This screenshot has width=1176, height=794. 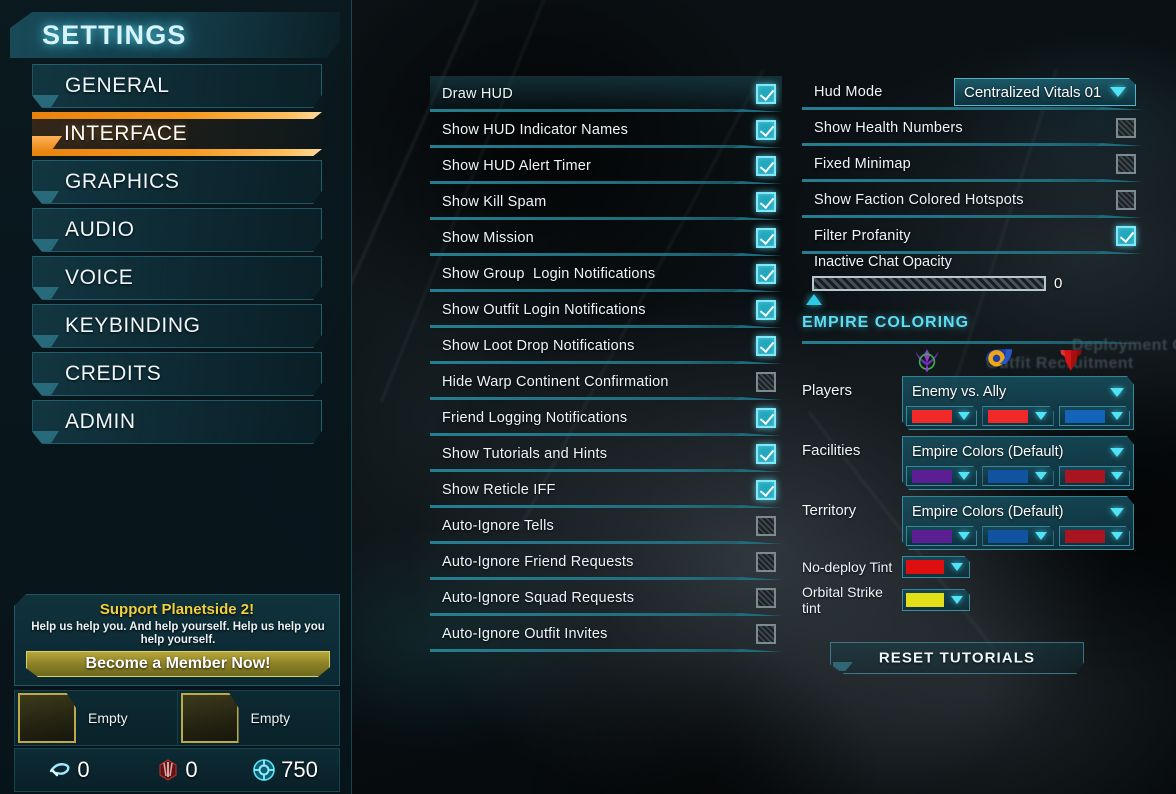 I want to click on setting-label: Draw HUD, so click(x=477, y=94).